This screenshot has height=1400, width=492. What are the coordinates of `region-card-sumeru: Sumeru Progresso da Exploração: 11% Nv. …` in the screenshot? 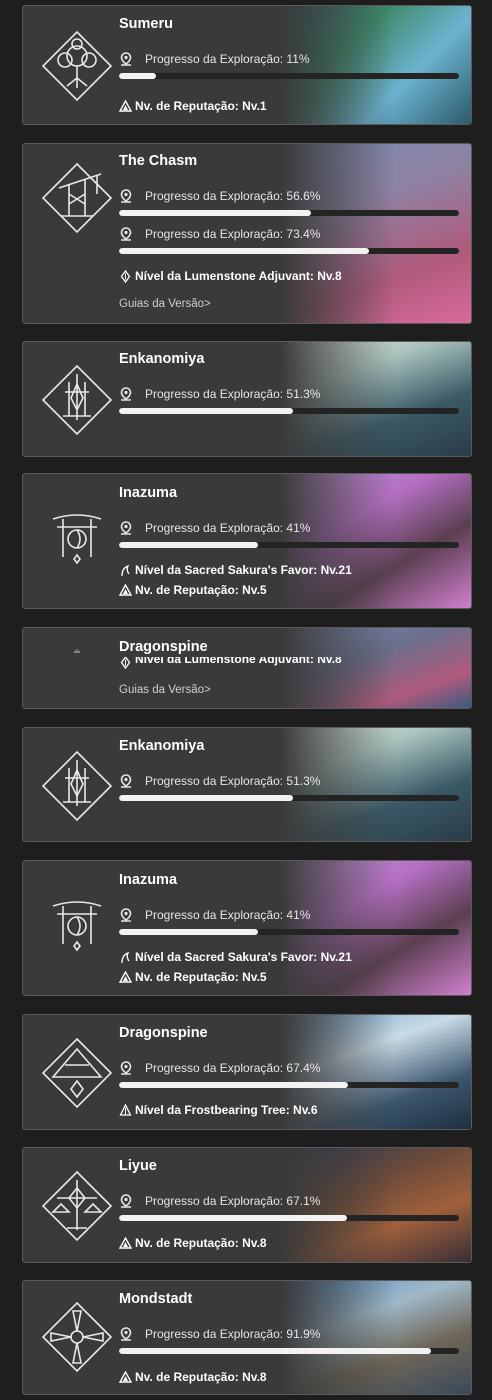 It's located at (247, 65).